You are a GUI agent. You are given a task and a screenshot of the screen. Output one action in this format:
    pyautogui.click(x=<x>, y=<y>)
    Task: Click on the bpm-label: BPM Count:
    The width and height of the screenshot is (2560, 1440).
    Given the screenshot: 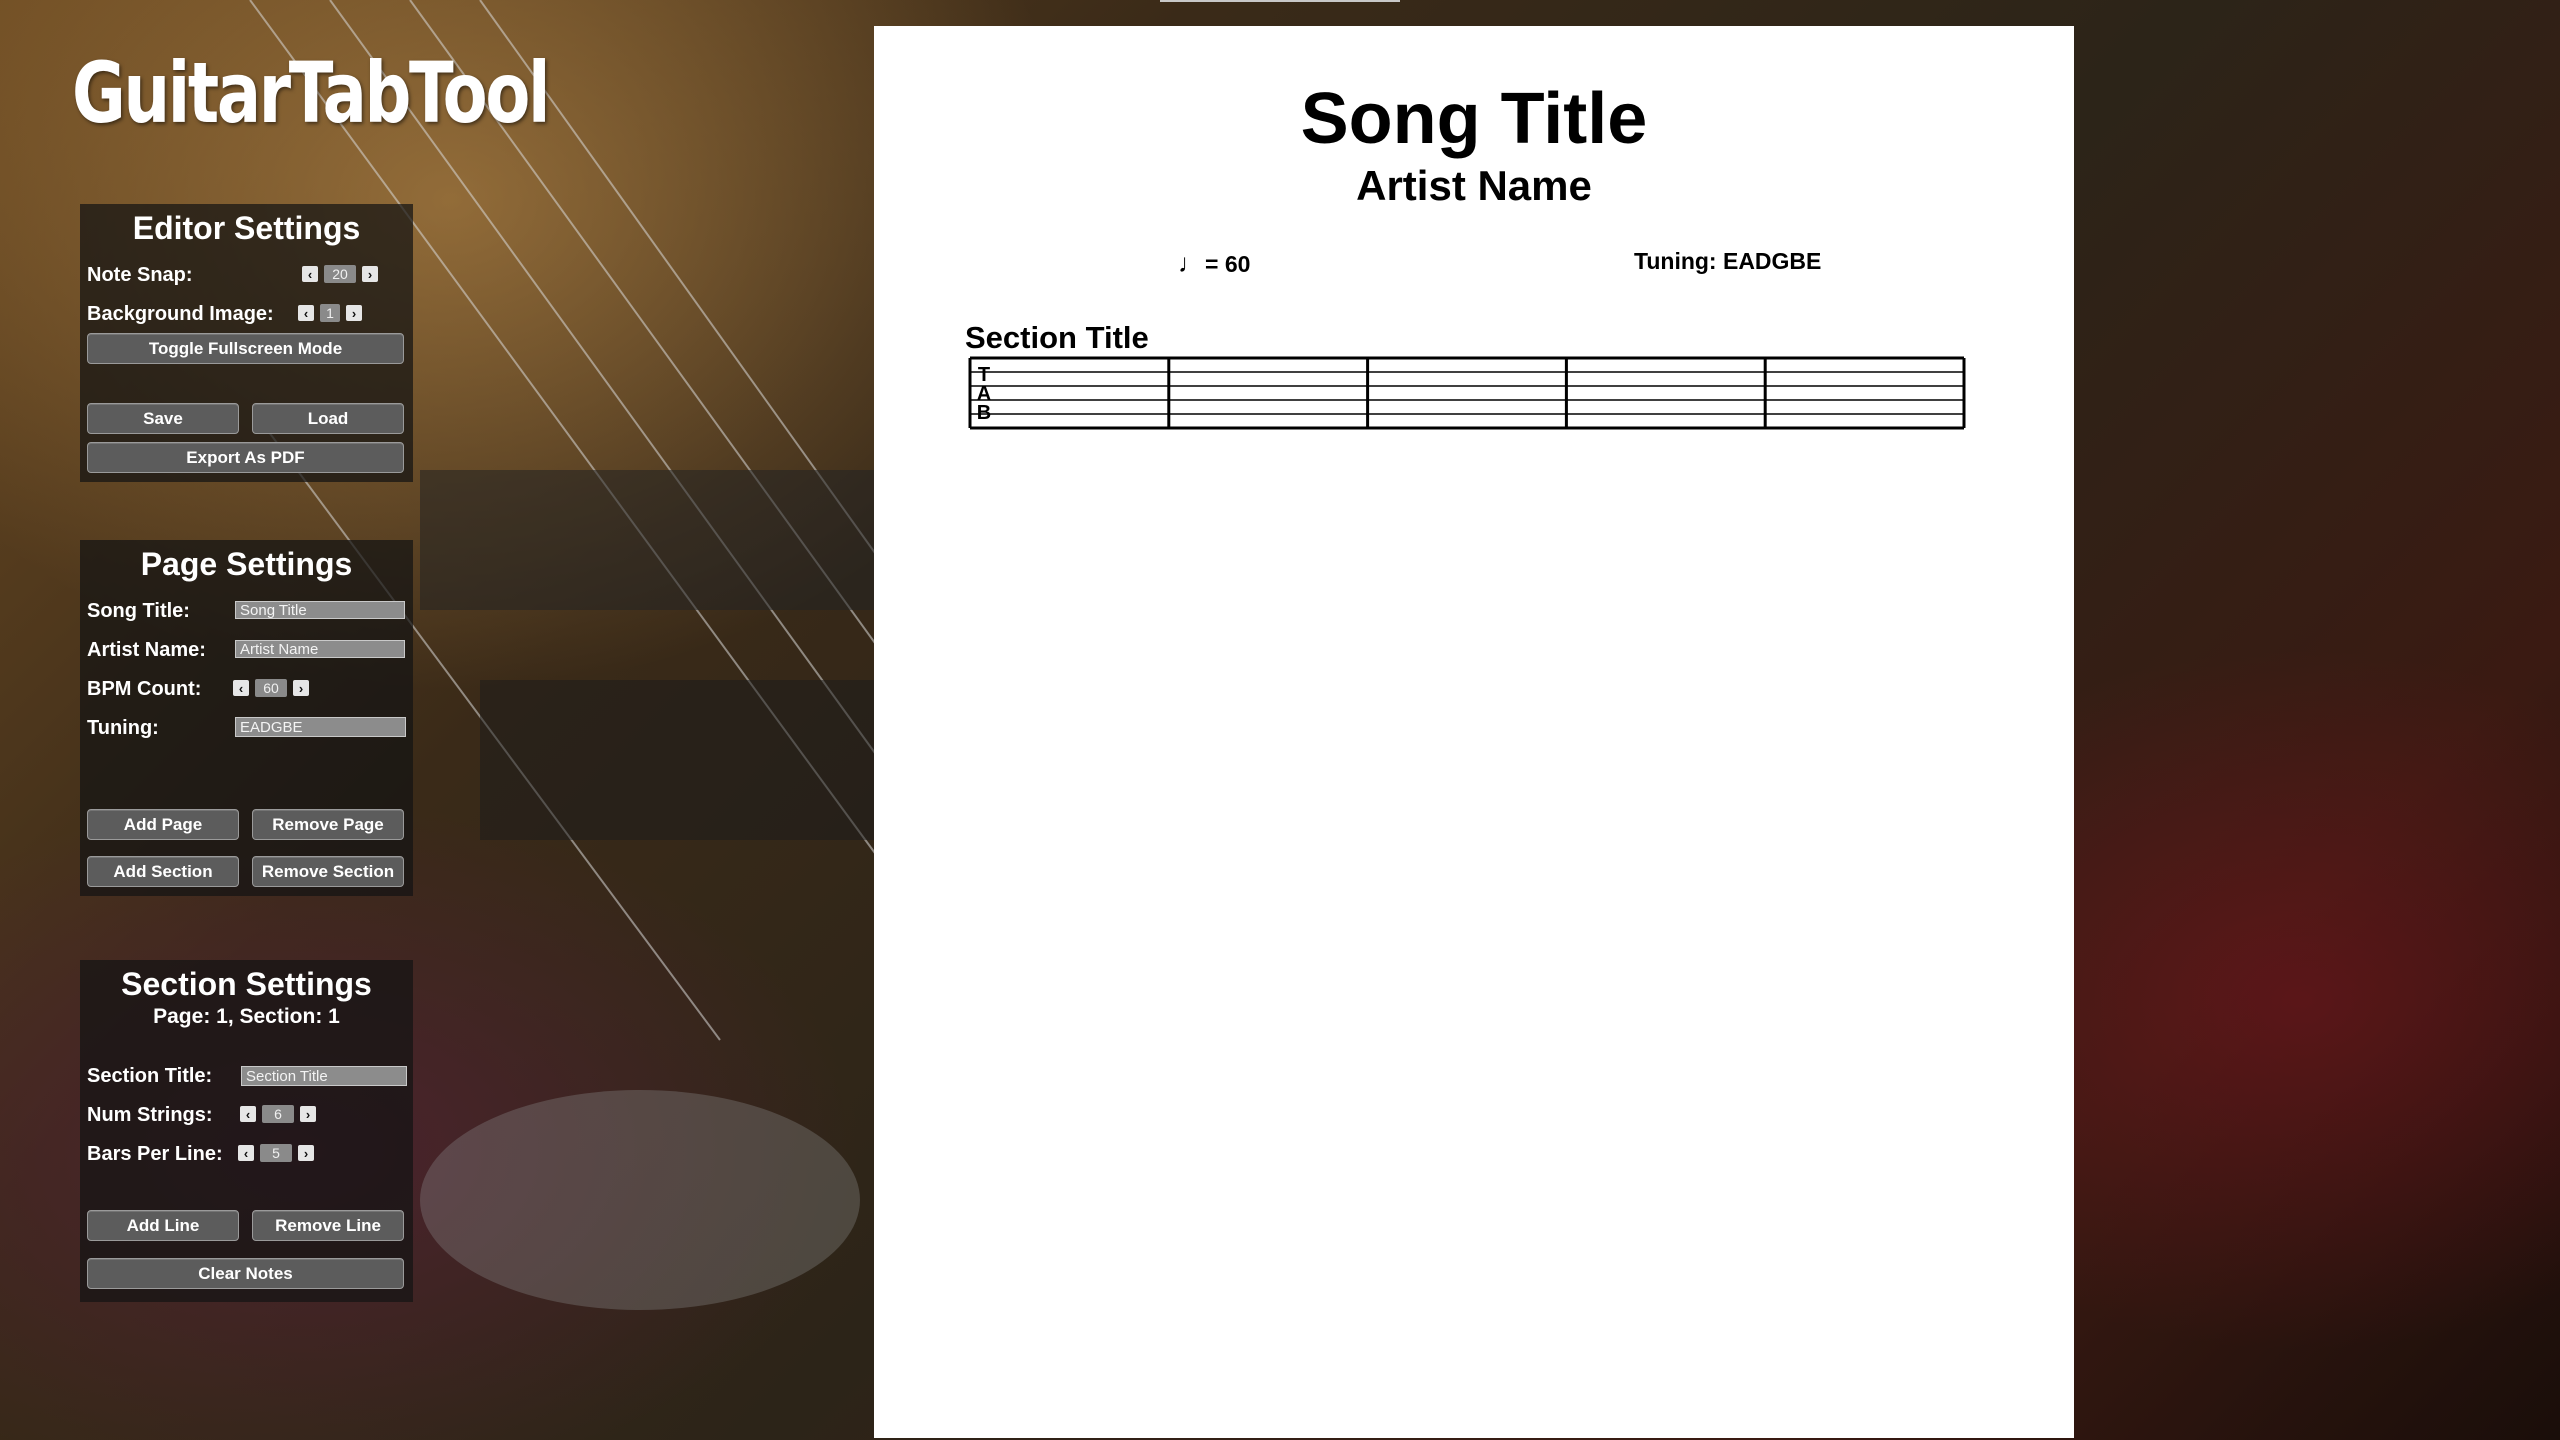 What is the action you would take?
    pyautogui.click(x=144, y=688)
    